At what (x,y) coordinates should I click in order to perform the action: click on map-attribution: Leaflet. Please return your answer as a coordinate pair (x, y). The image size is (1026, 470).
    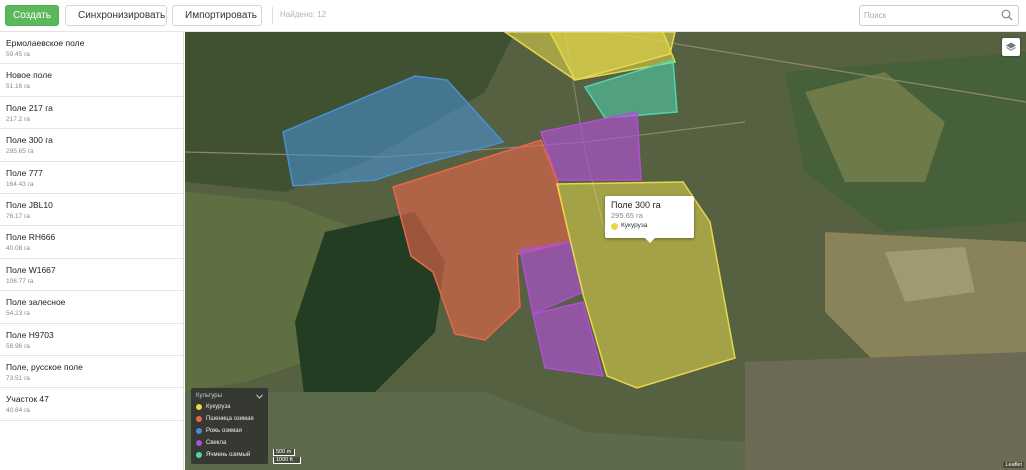
    Looking at the image, I should click on (1013, 465).